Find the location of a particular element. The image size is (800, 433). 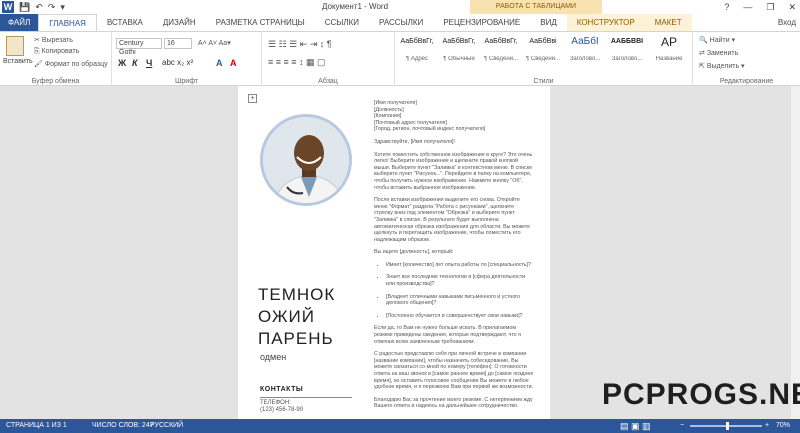

redo-icon: ↷ is located at coordinates (52, 7).